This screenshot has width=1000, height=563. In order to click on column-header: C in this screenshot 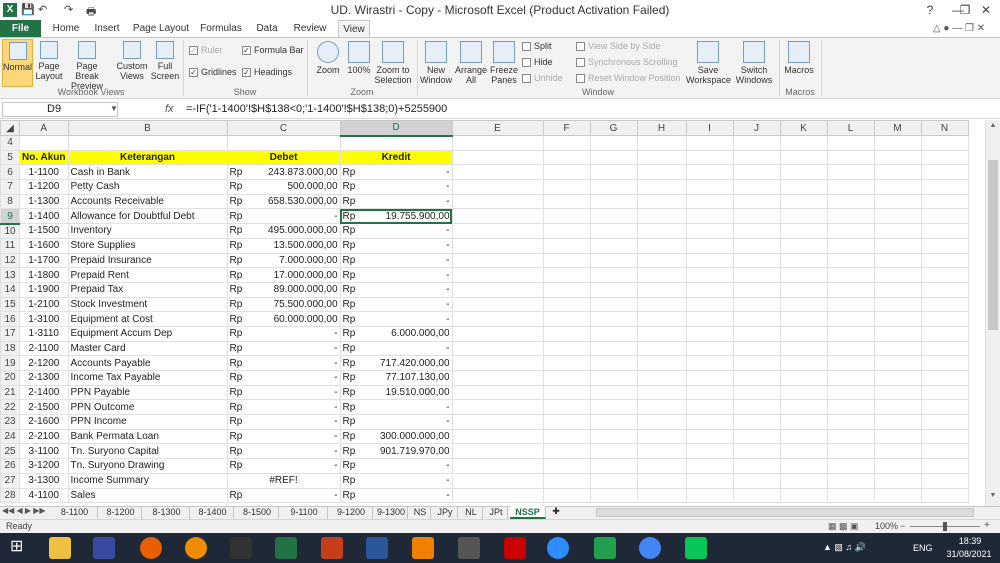, I will do `click(283, 128)`.